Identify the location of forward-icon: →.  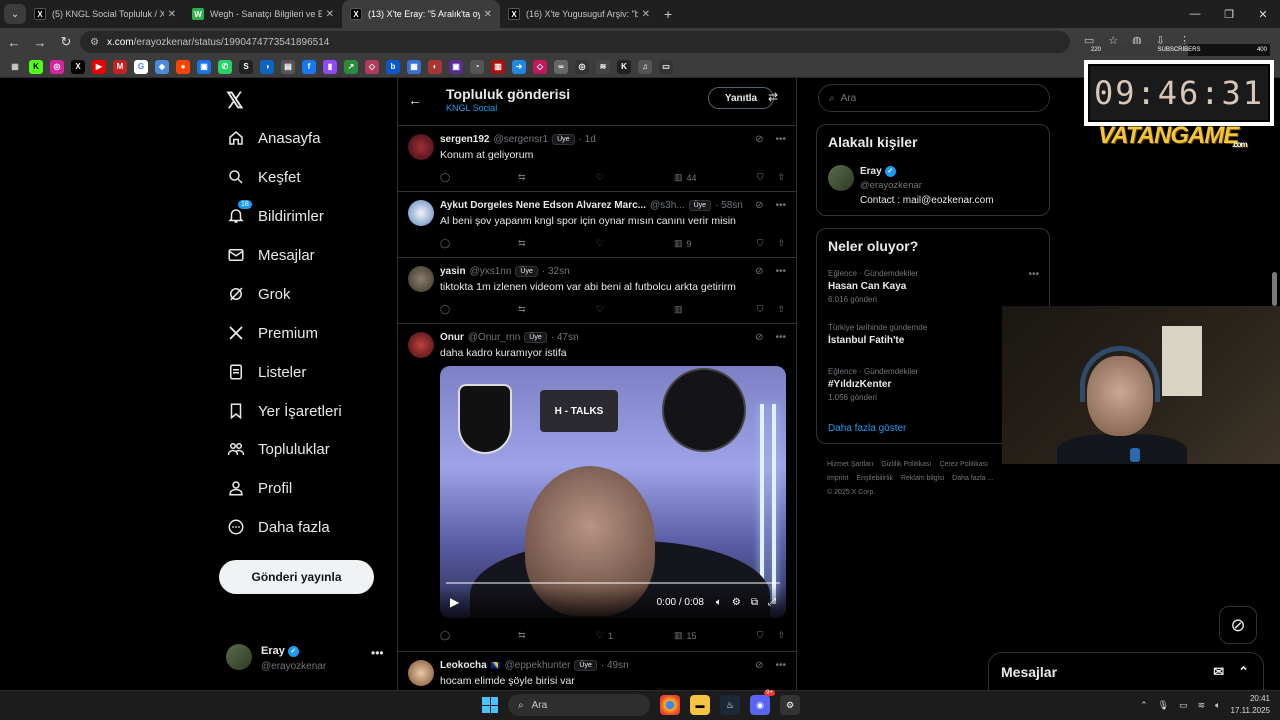
(40, 42).